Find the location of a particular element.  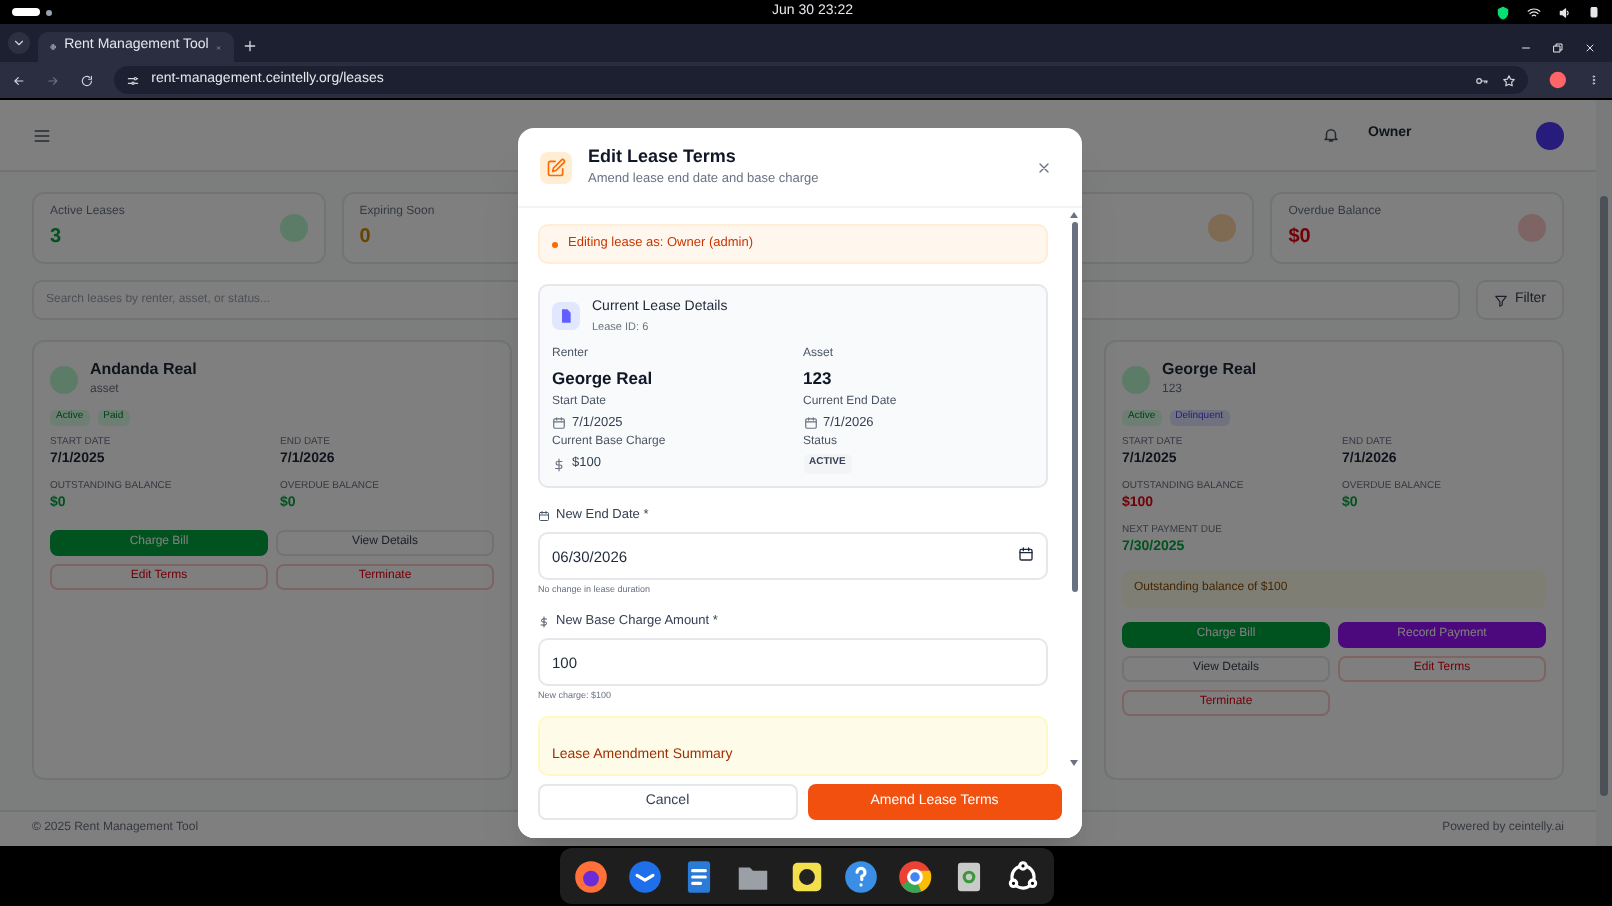

stat-value: 3 is located at coordinates (57, 238).